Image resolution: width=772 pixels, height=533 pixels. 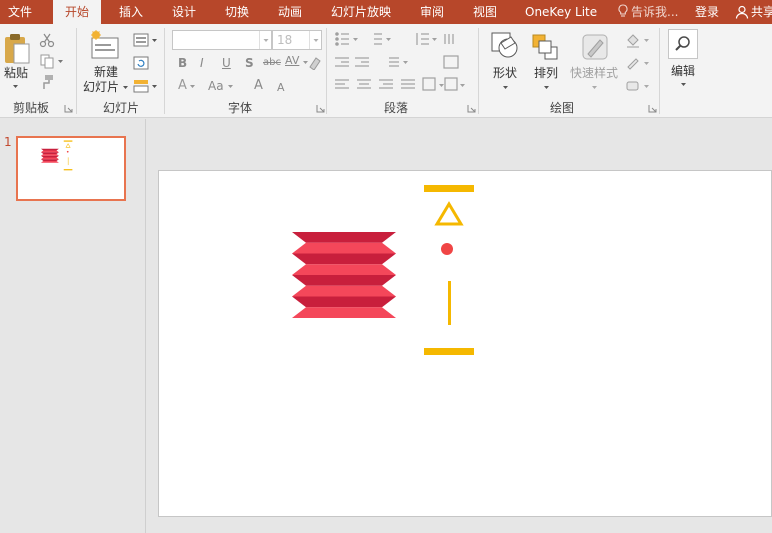 What do you see at coordinates (202, 63) in the screenshot?
I see `italic-button: I` at bounding box center [202, 63].